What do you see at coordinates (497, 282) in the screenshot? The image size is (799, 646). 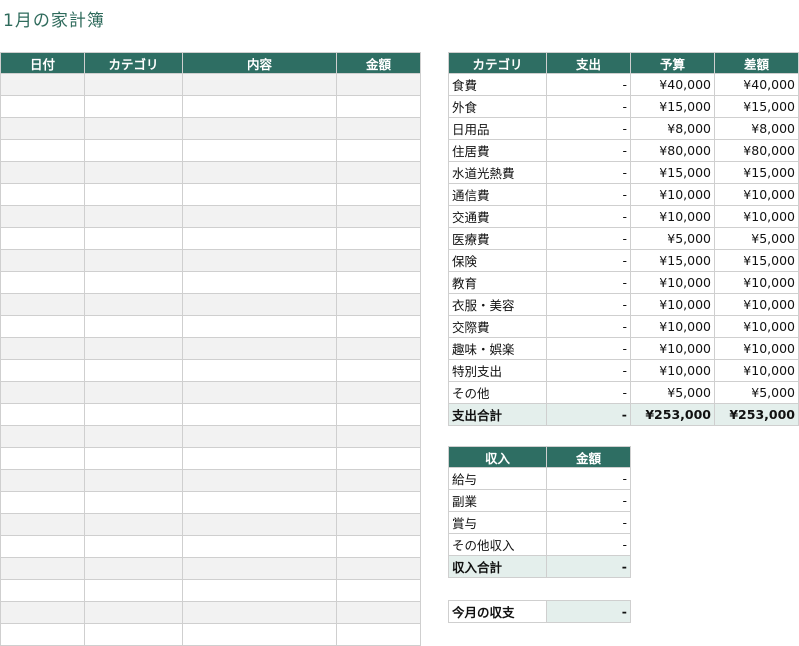 I see `budget-cell-category: 教育` at bounding box center [497, 282].